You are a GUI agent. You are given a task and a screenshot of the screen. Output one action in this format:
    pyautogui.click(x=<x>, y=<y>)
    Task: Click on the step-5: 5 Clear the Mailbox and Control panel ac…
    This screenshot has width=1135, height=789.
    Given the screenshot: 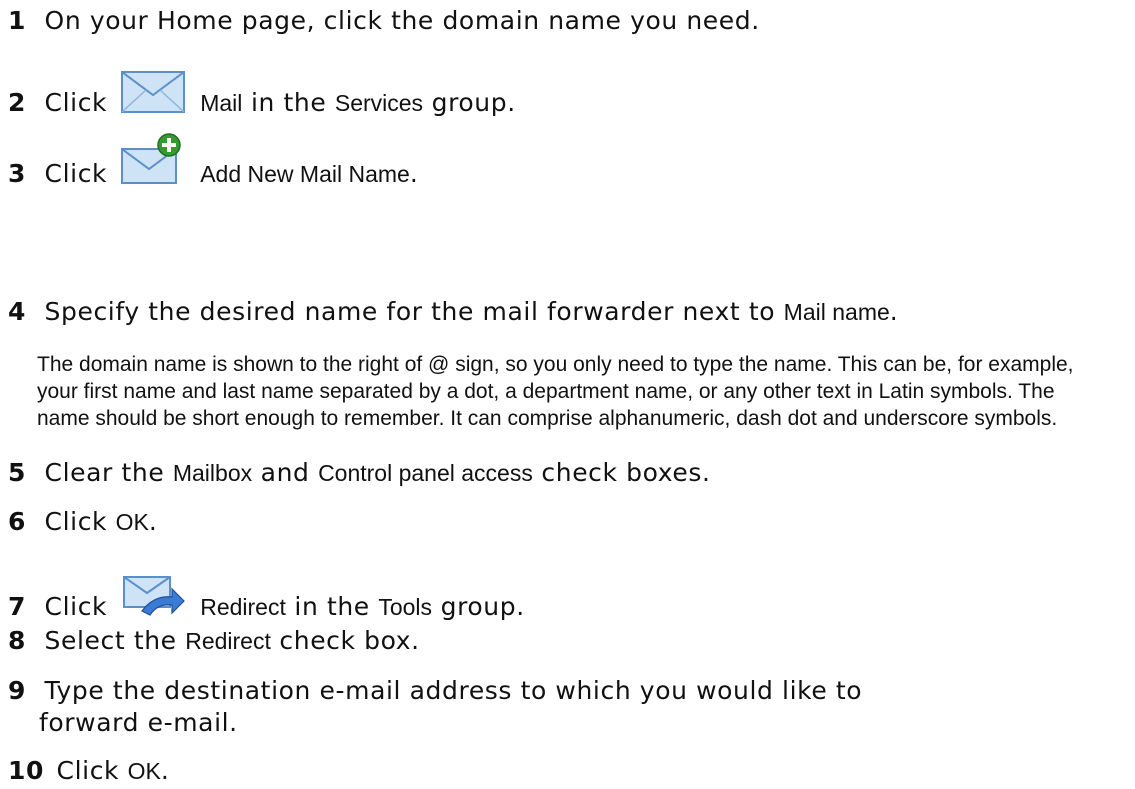 What is the action you would take?
    pyautogui.click(x=359, y=472)
    